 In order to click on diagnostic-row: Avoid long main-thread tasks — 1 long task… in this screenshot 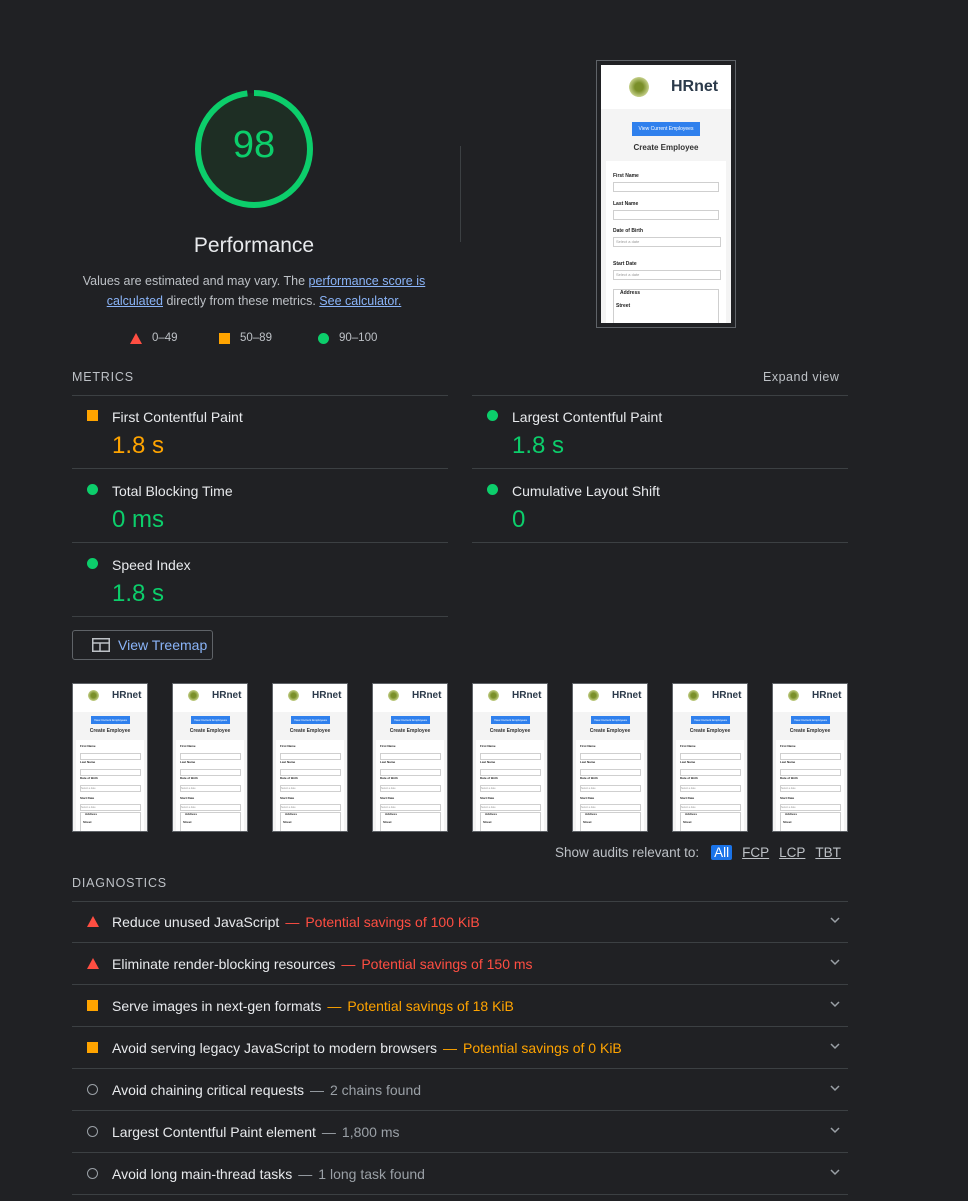, I will do `click(460, 1174)`.